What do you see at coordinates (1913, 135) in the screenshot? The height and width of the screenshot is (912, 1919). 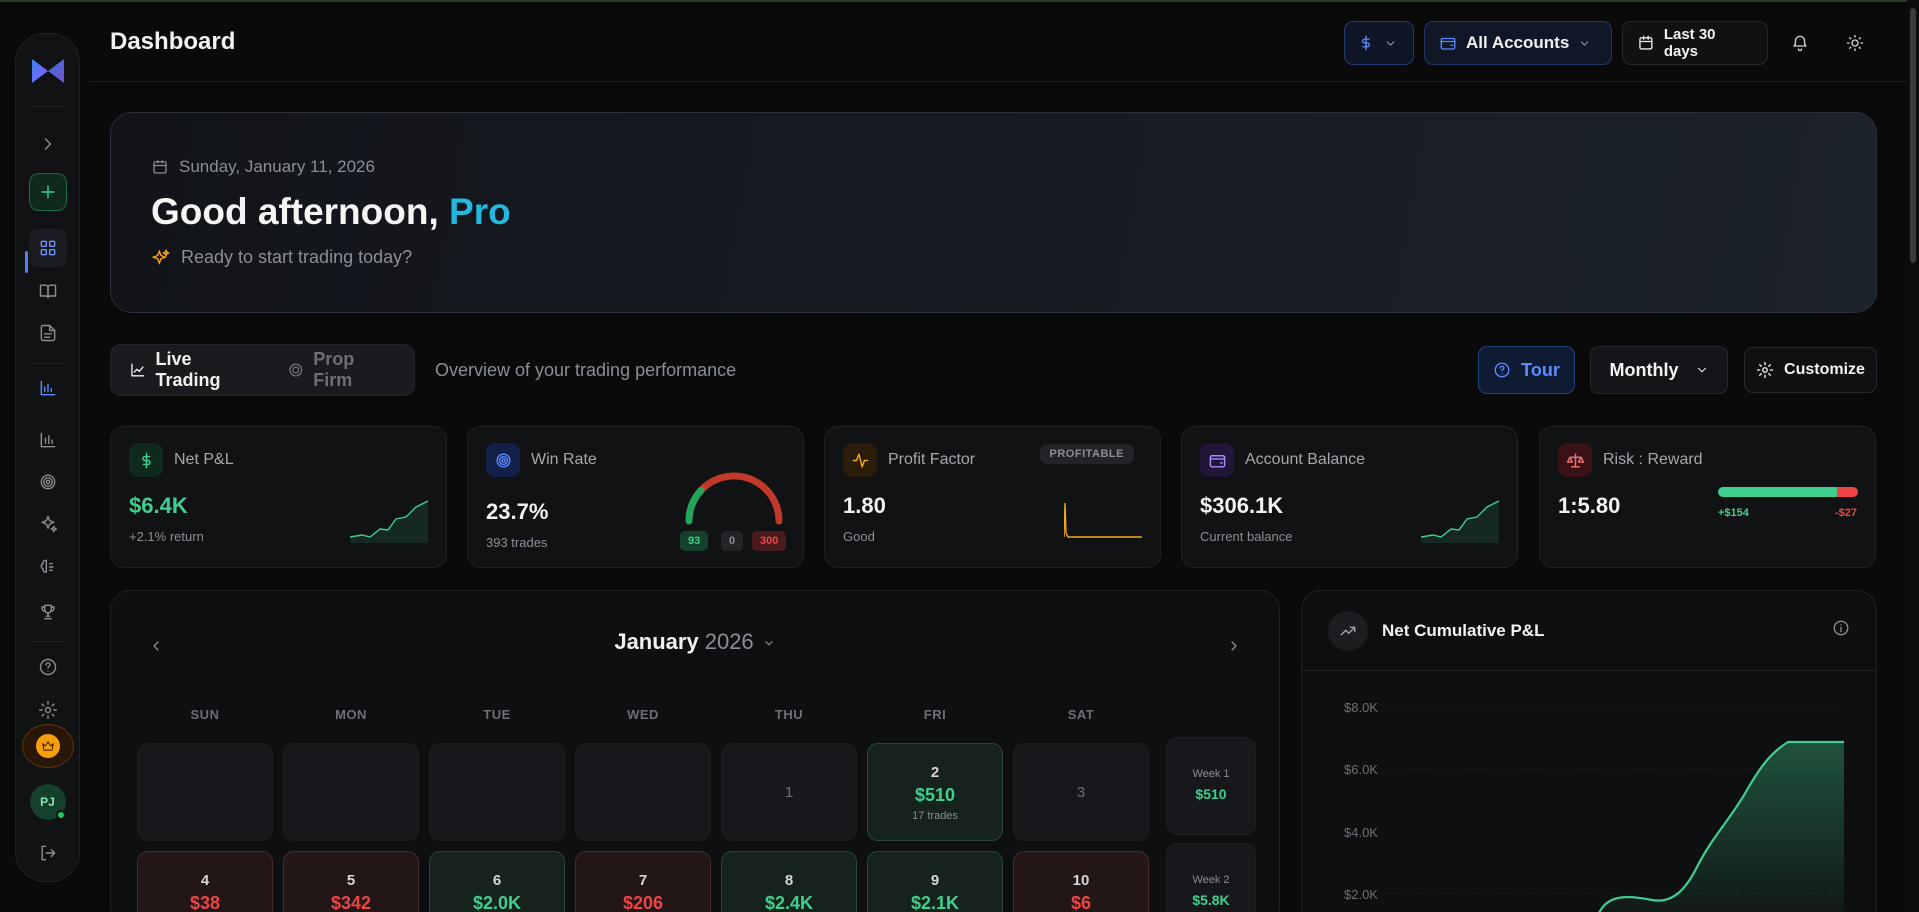 I see `scrollbar-thumb` at bounding box center [1913, 135].